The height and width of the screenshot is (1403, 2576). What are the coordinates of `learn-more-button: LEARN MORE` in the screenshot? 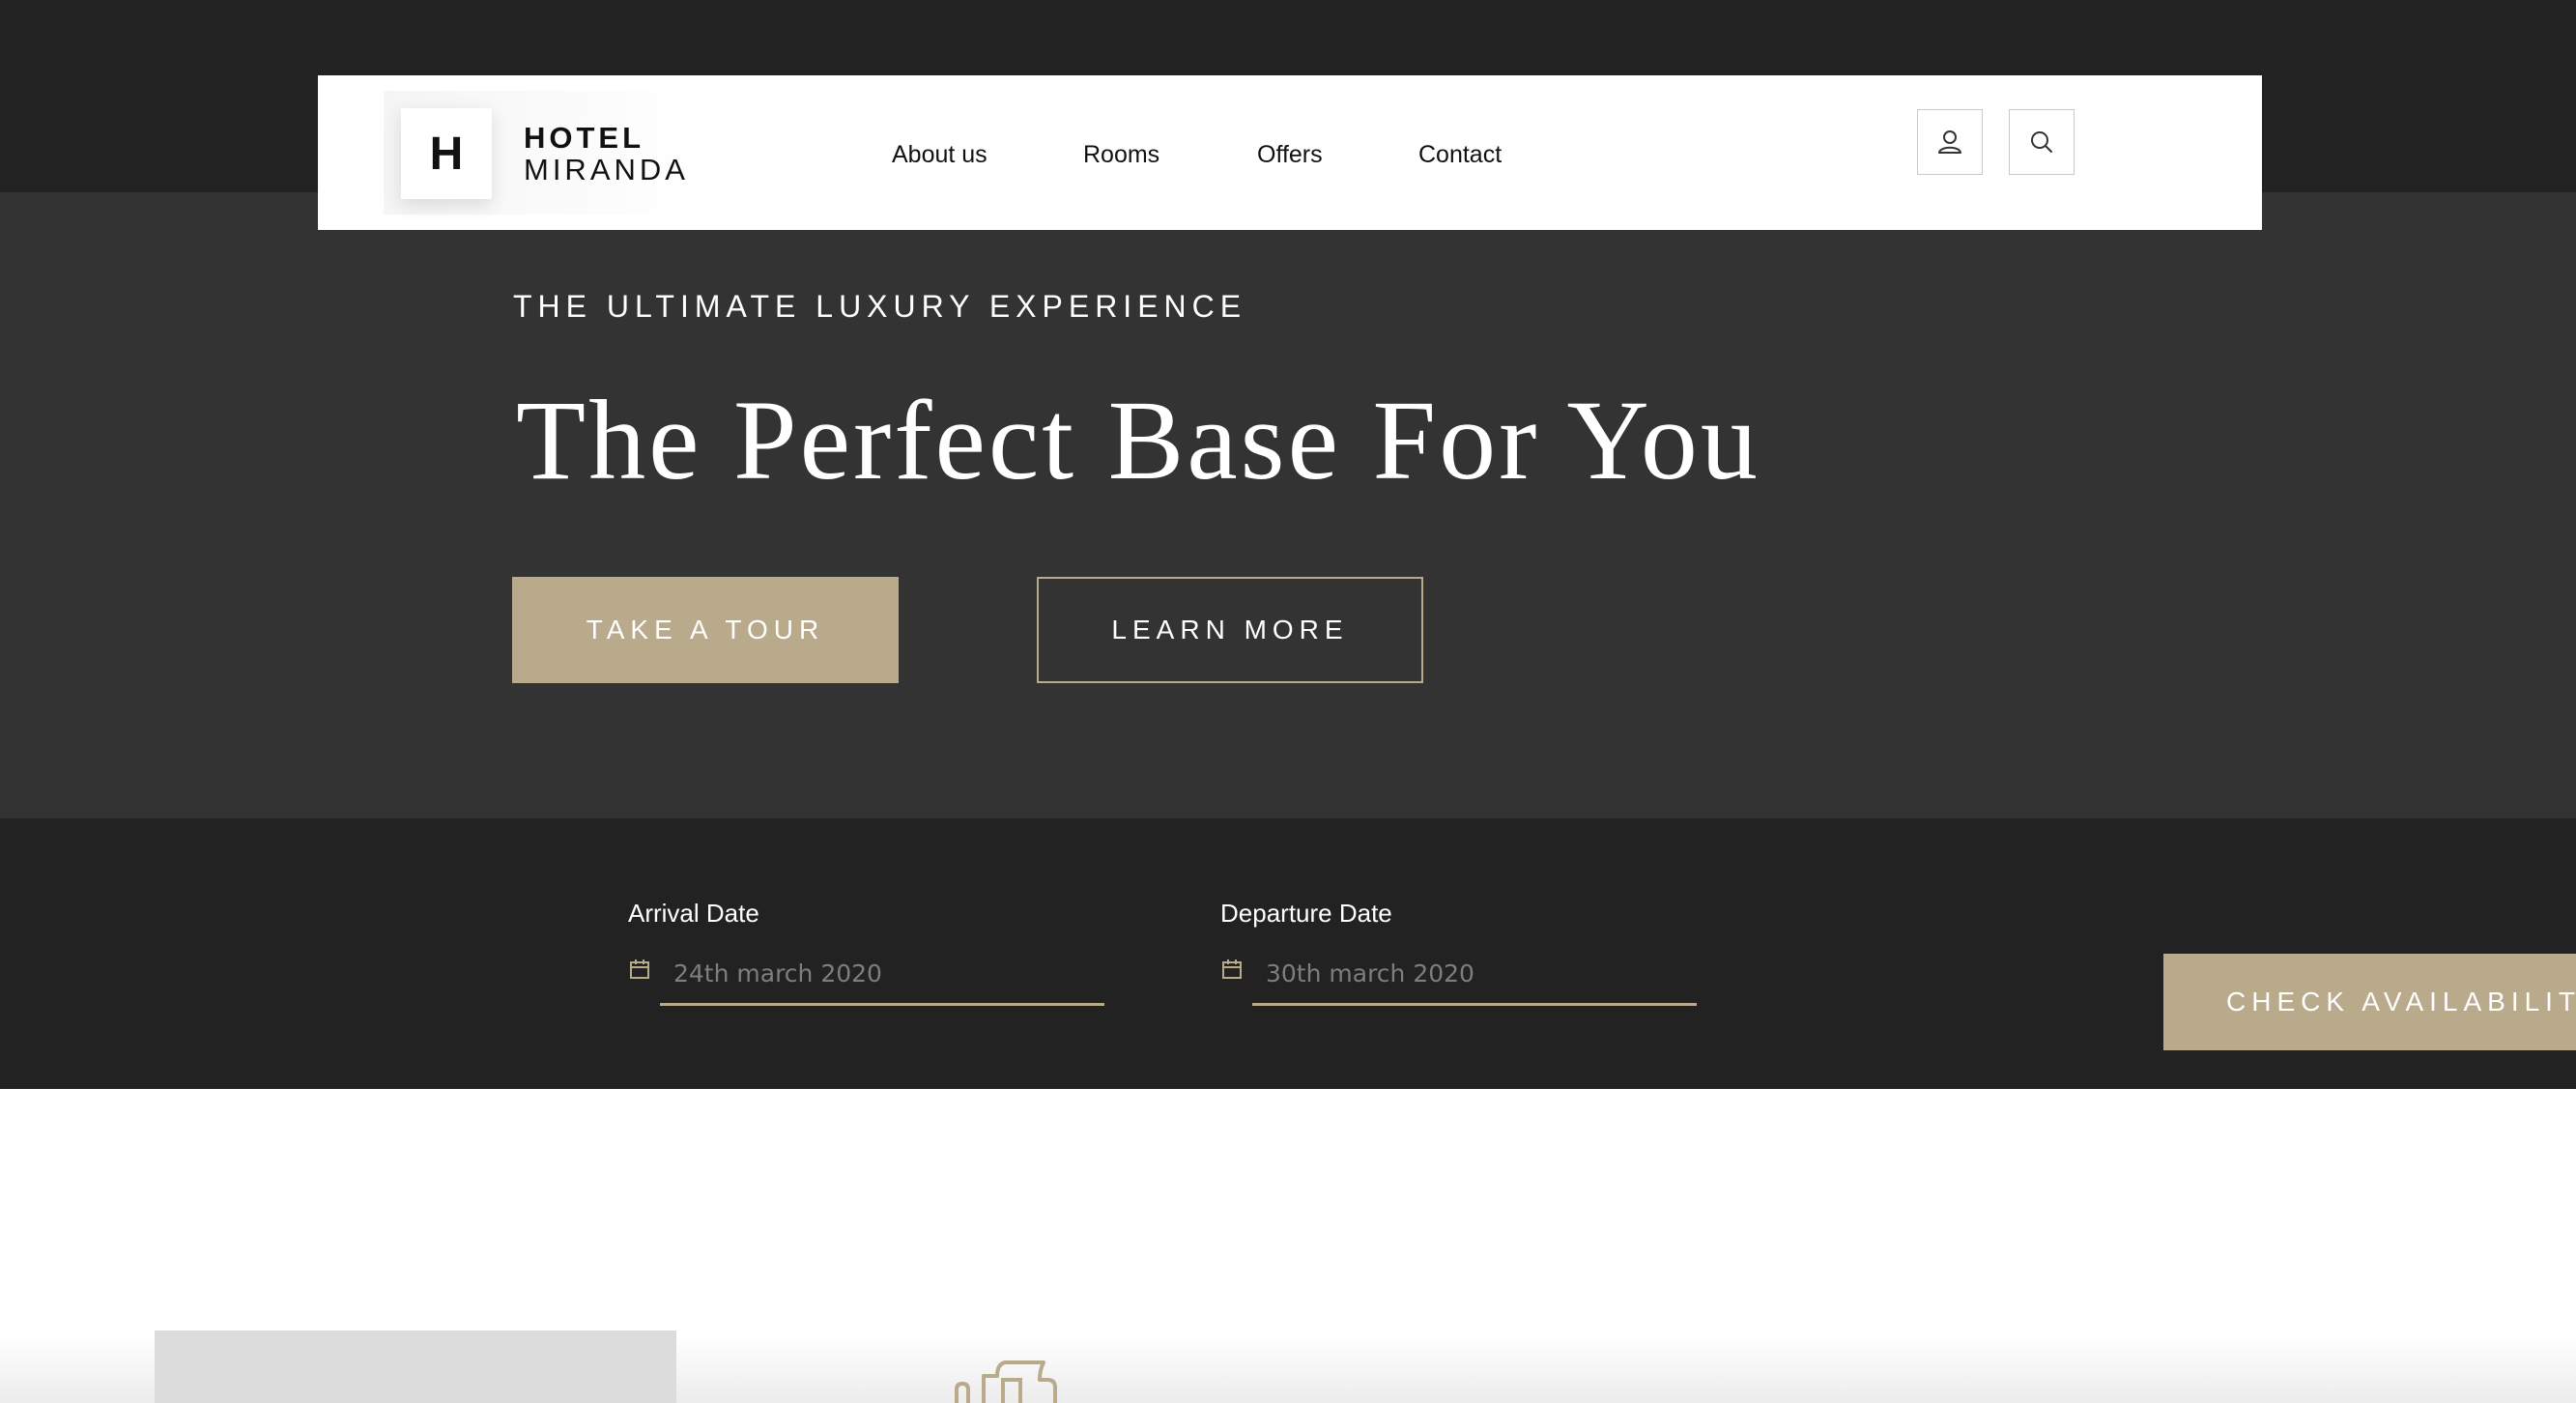 It's located at (1230, 630).